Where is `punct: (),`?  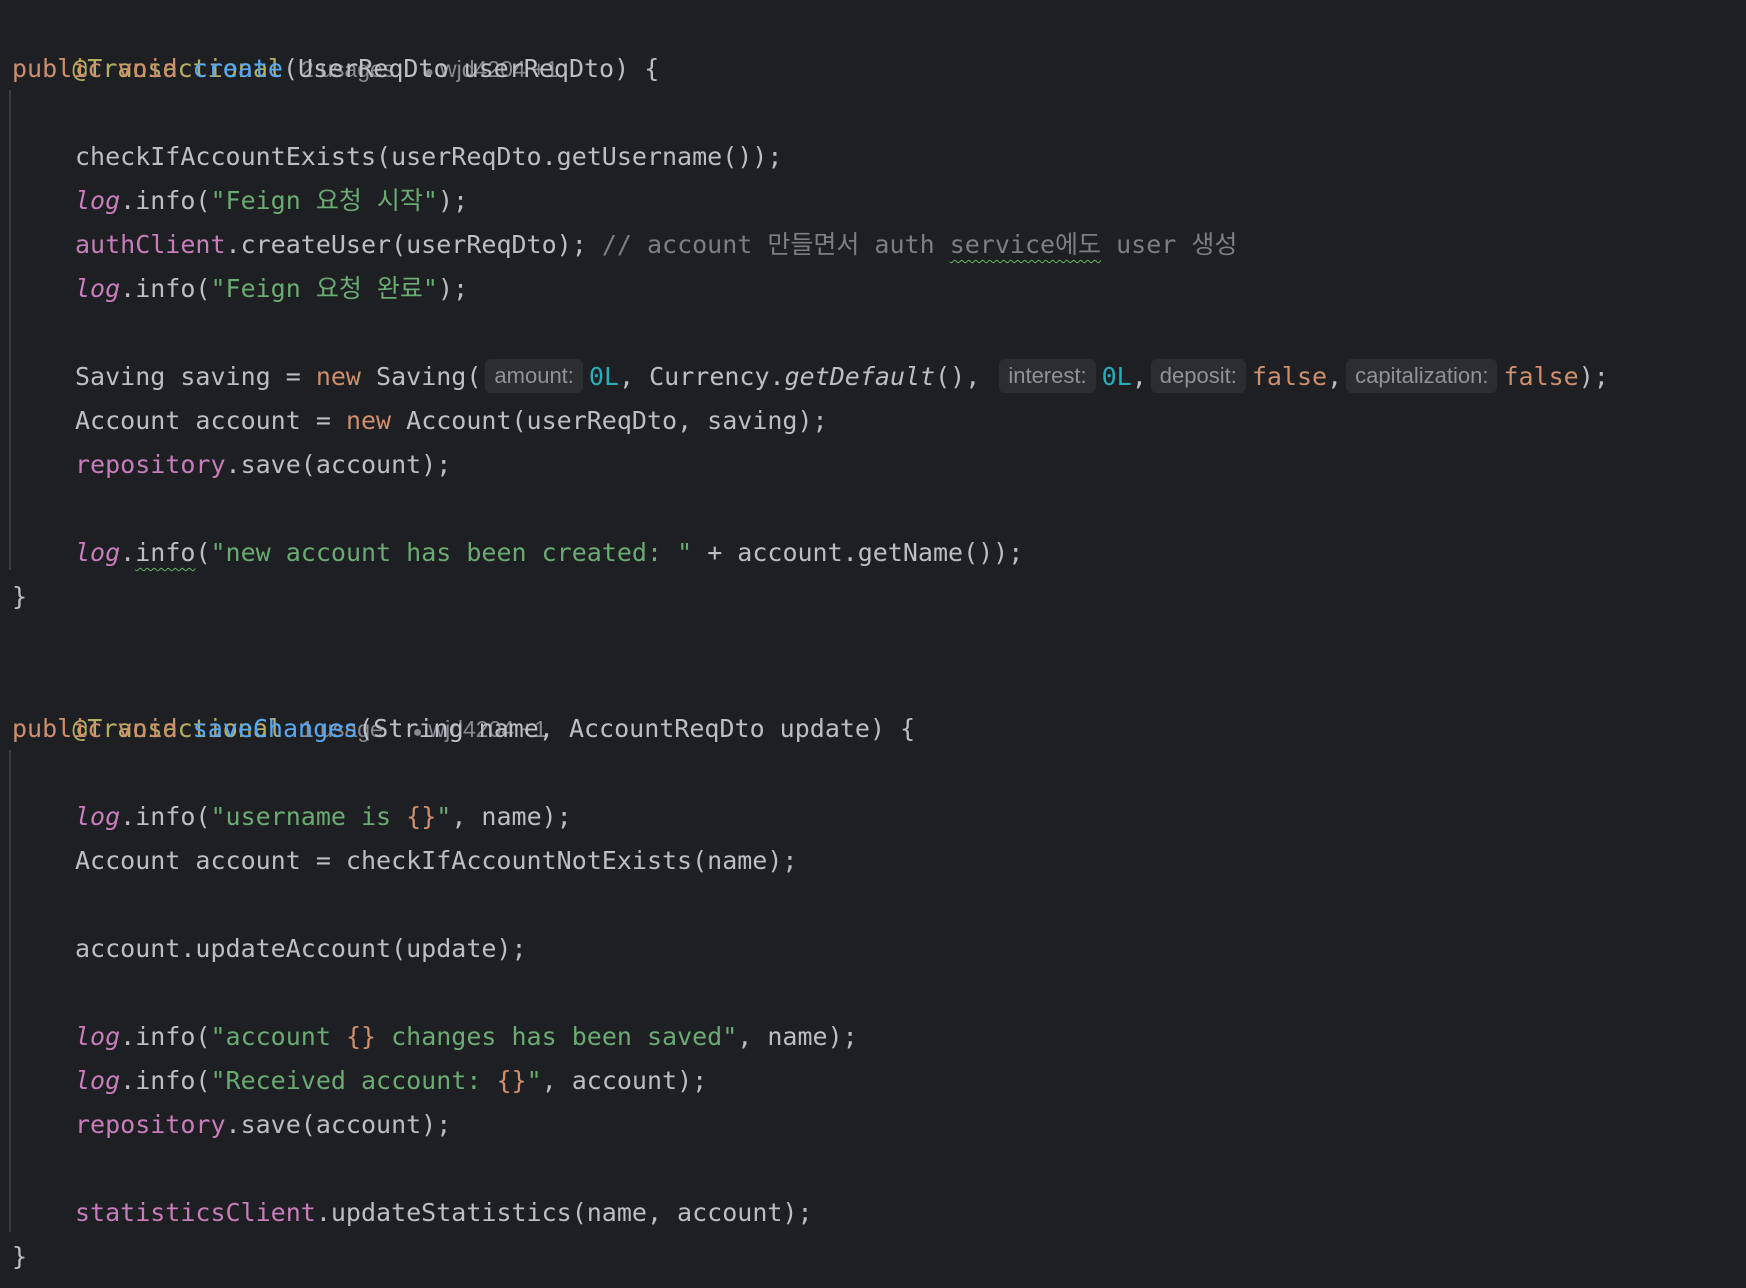 punct: (), is located at coordinates (965, 376).